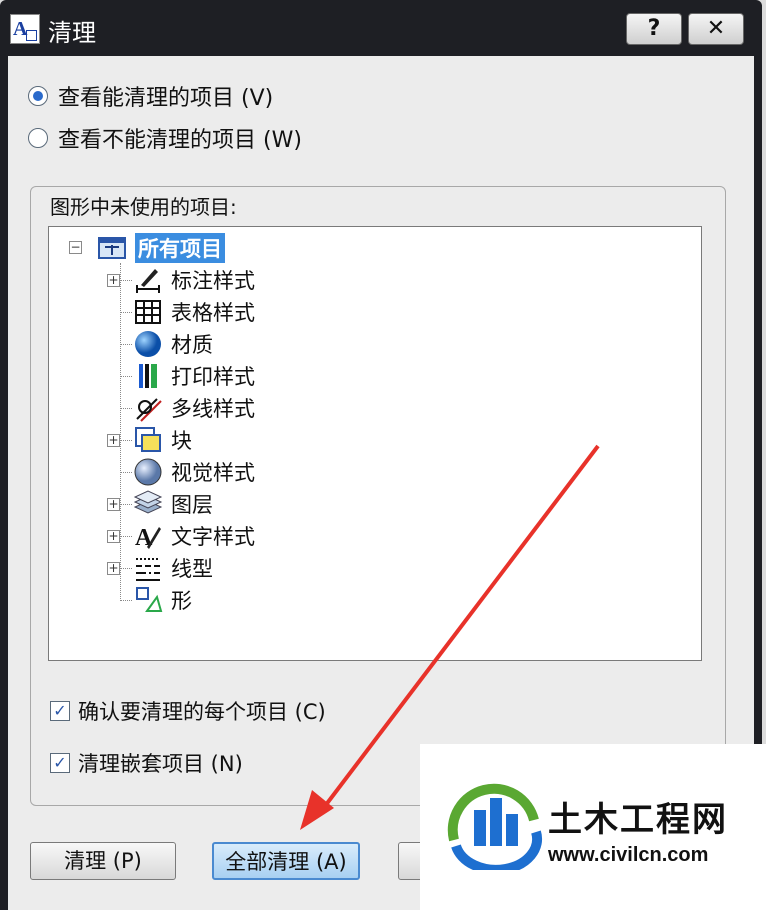 Image resolution: width=766 pixels, height=910 pixels. I want to click on watermark-name: 土木工程网, so click(638, 820).